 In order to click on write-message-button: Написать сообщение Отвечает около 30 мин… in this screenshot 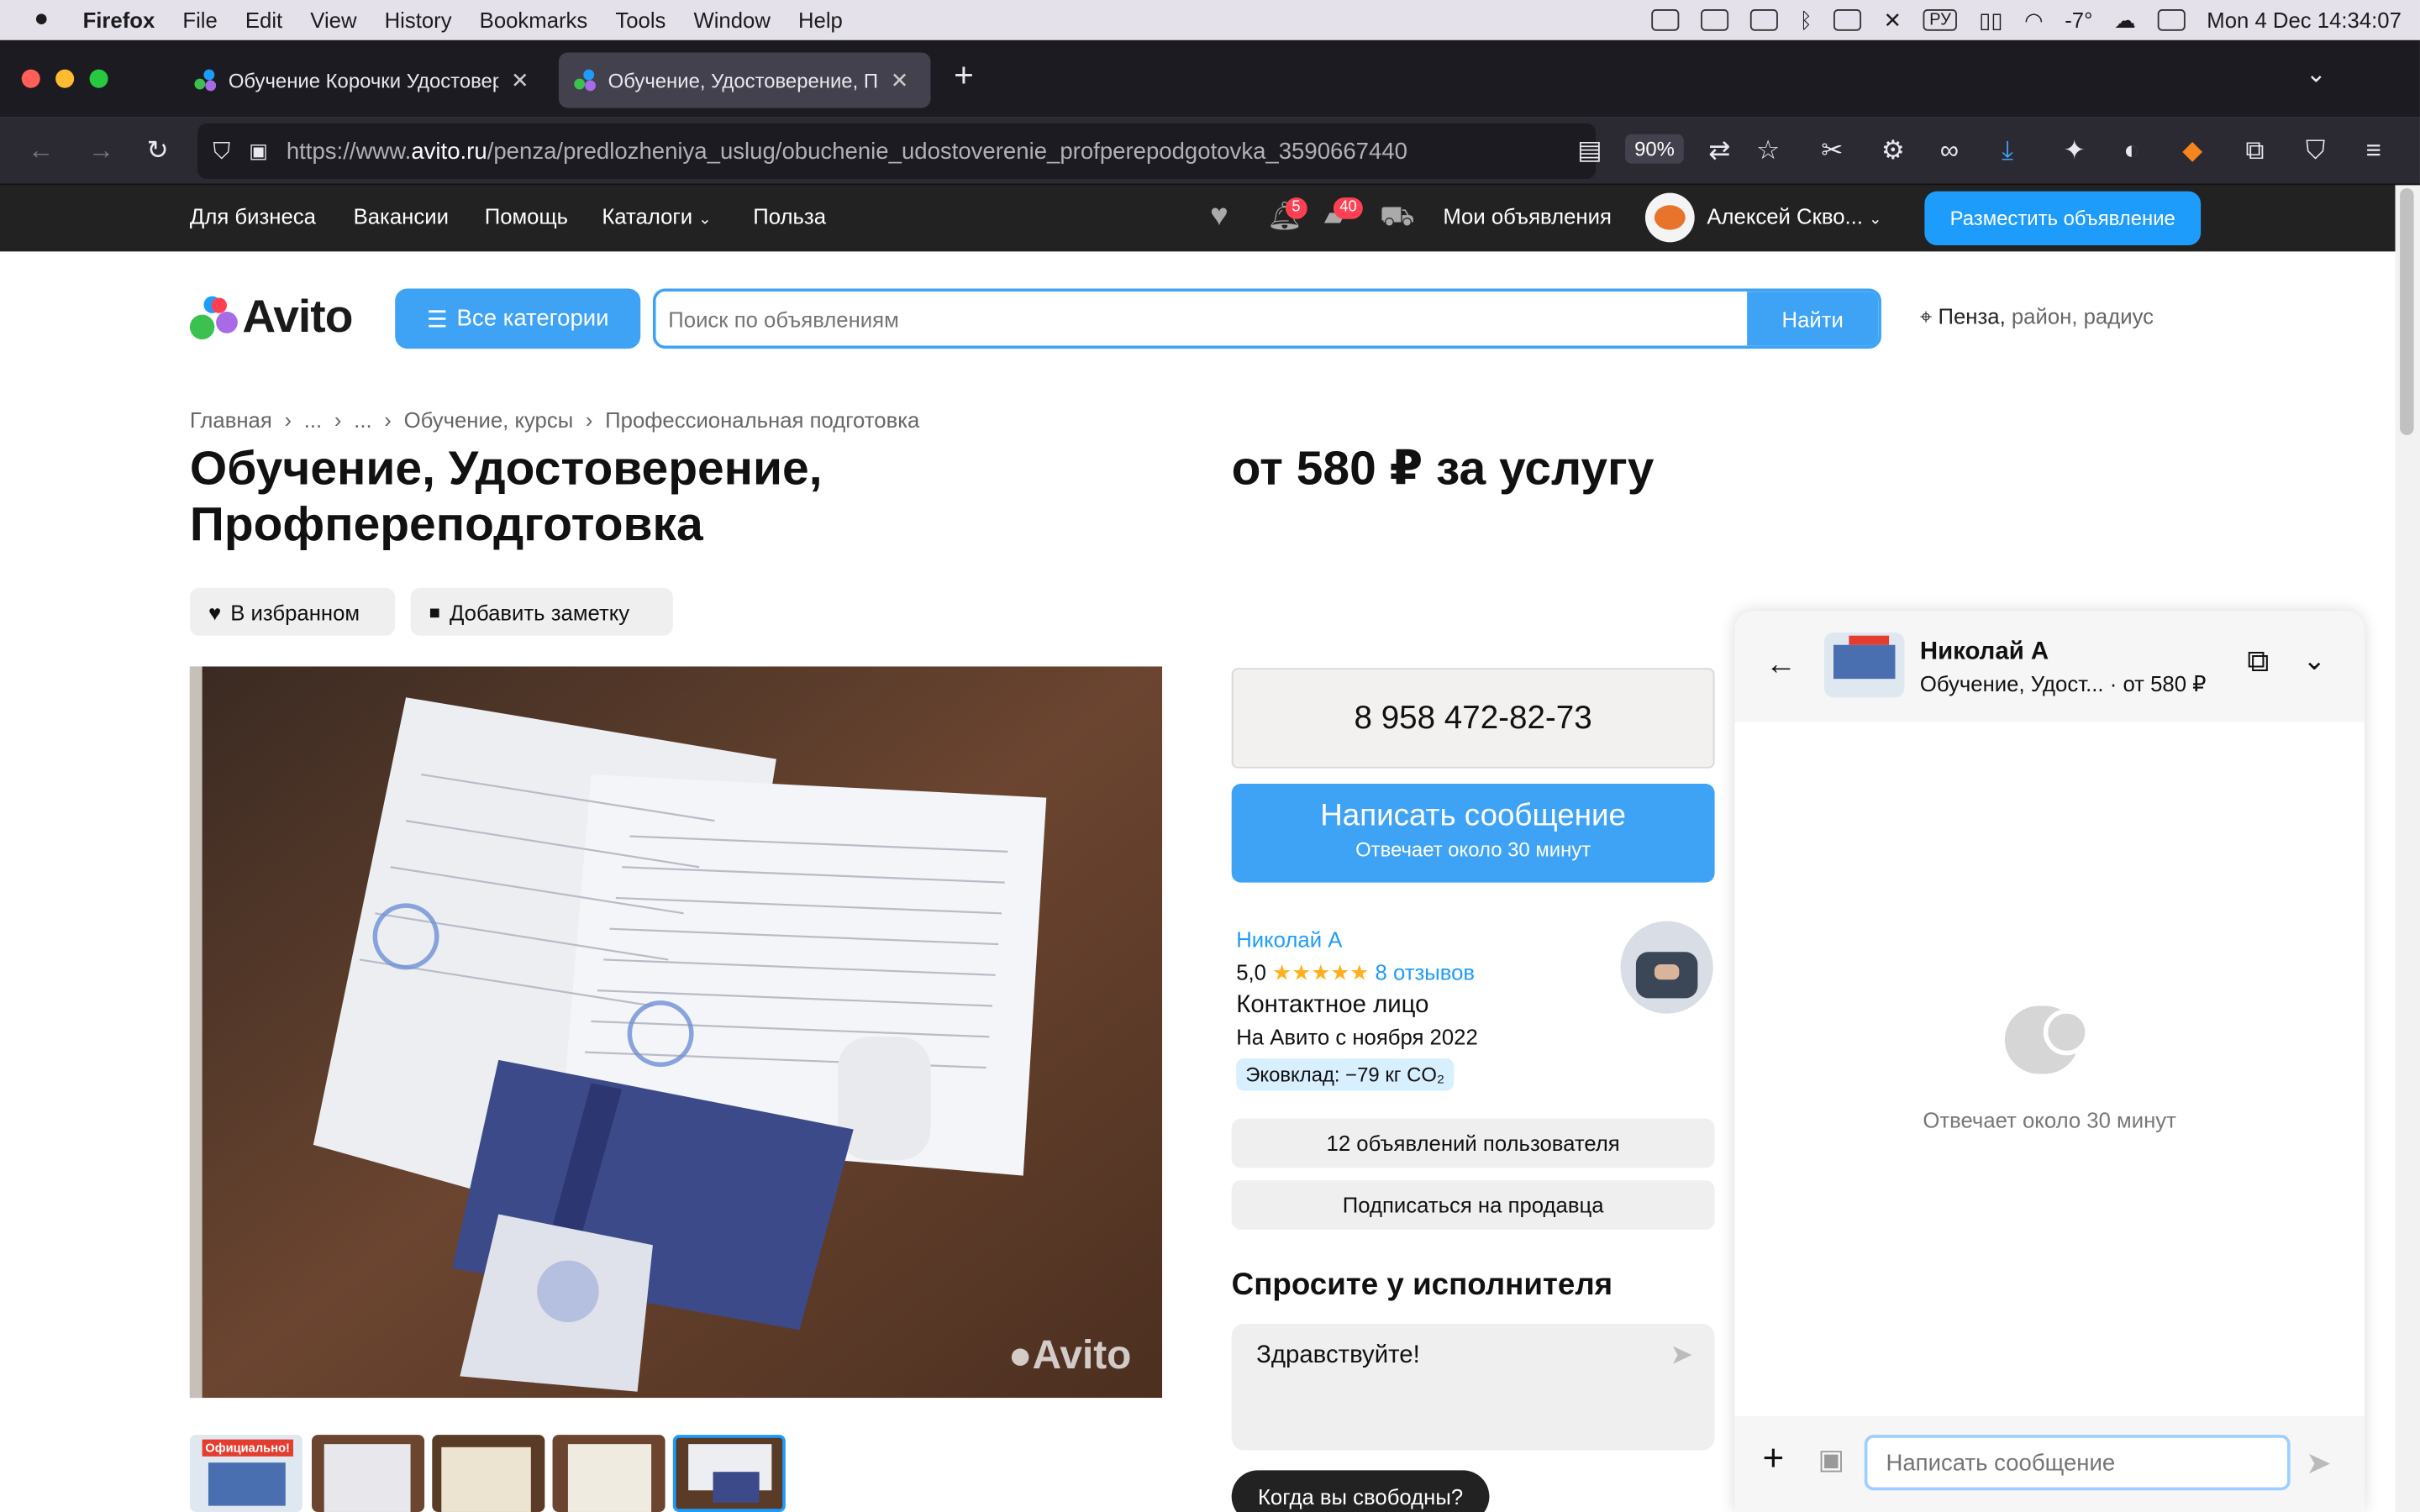, I will do `click(1473, 833)`.